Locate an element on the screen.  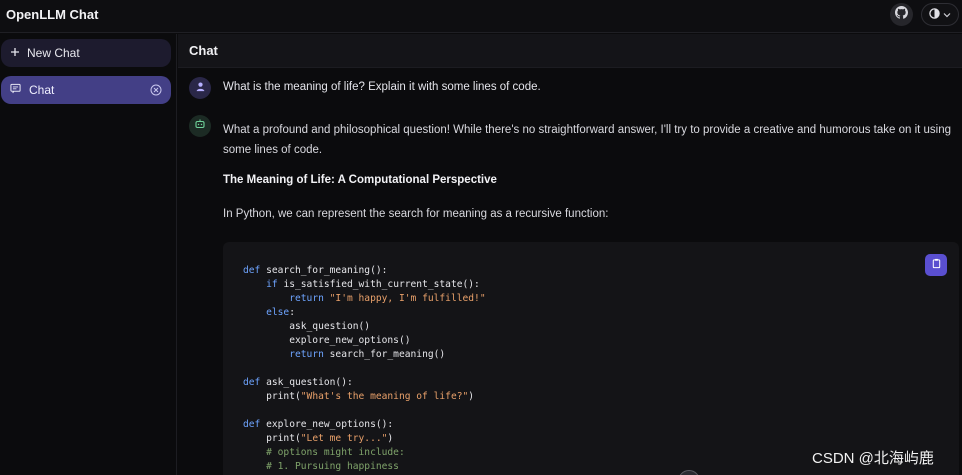
new-chat-button: New Chat is located at coordinates (86, 53).